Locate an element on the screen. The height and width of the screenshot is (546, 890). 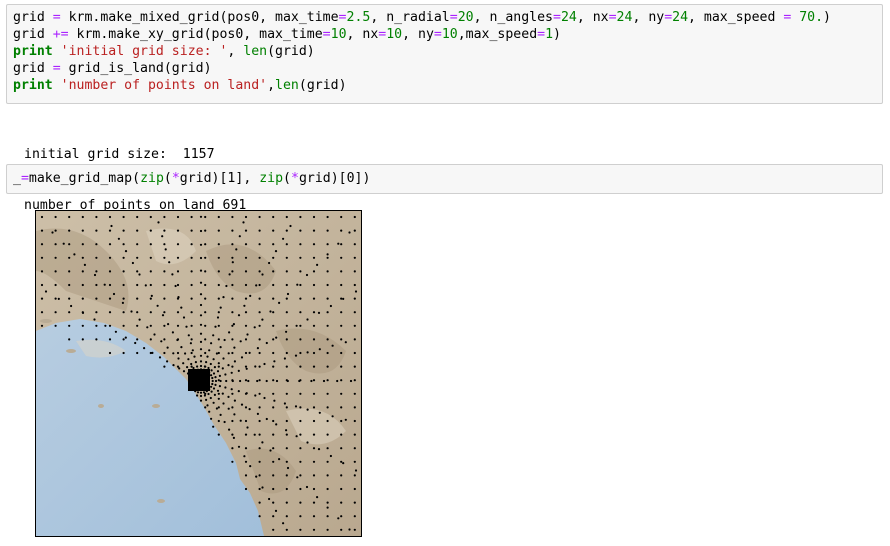
code-line: print 'initial grid size: ', len(grid) is located at coordinates (444, 51).